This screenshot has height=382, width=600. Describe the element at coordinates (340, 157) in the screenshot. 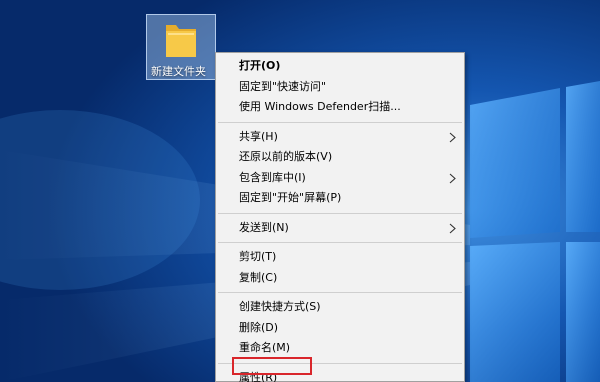

I see `menu-item-restore-versions: 还原以前的版本(V)` at that location.